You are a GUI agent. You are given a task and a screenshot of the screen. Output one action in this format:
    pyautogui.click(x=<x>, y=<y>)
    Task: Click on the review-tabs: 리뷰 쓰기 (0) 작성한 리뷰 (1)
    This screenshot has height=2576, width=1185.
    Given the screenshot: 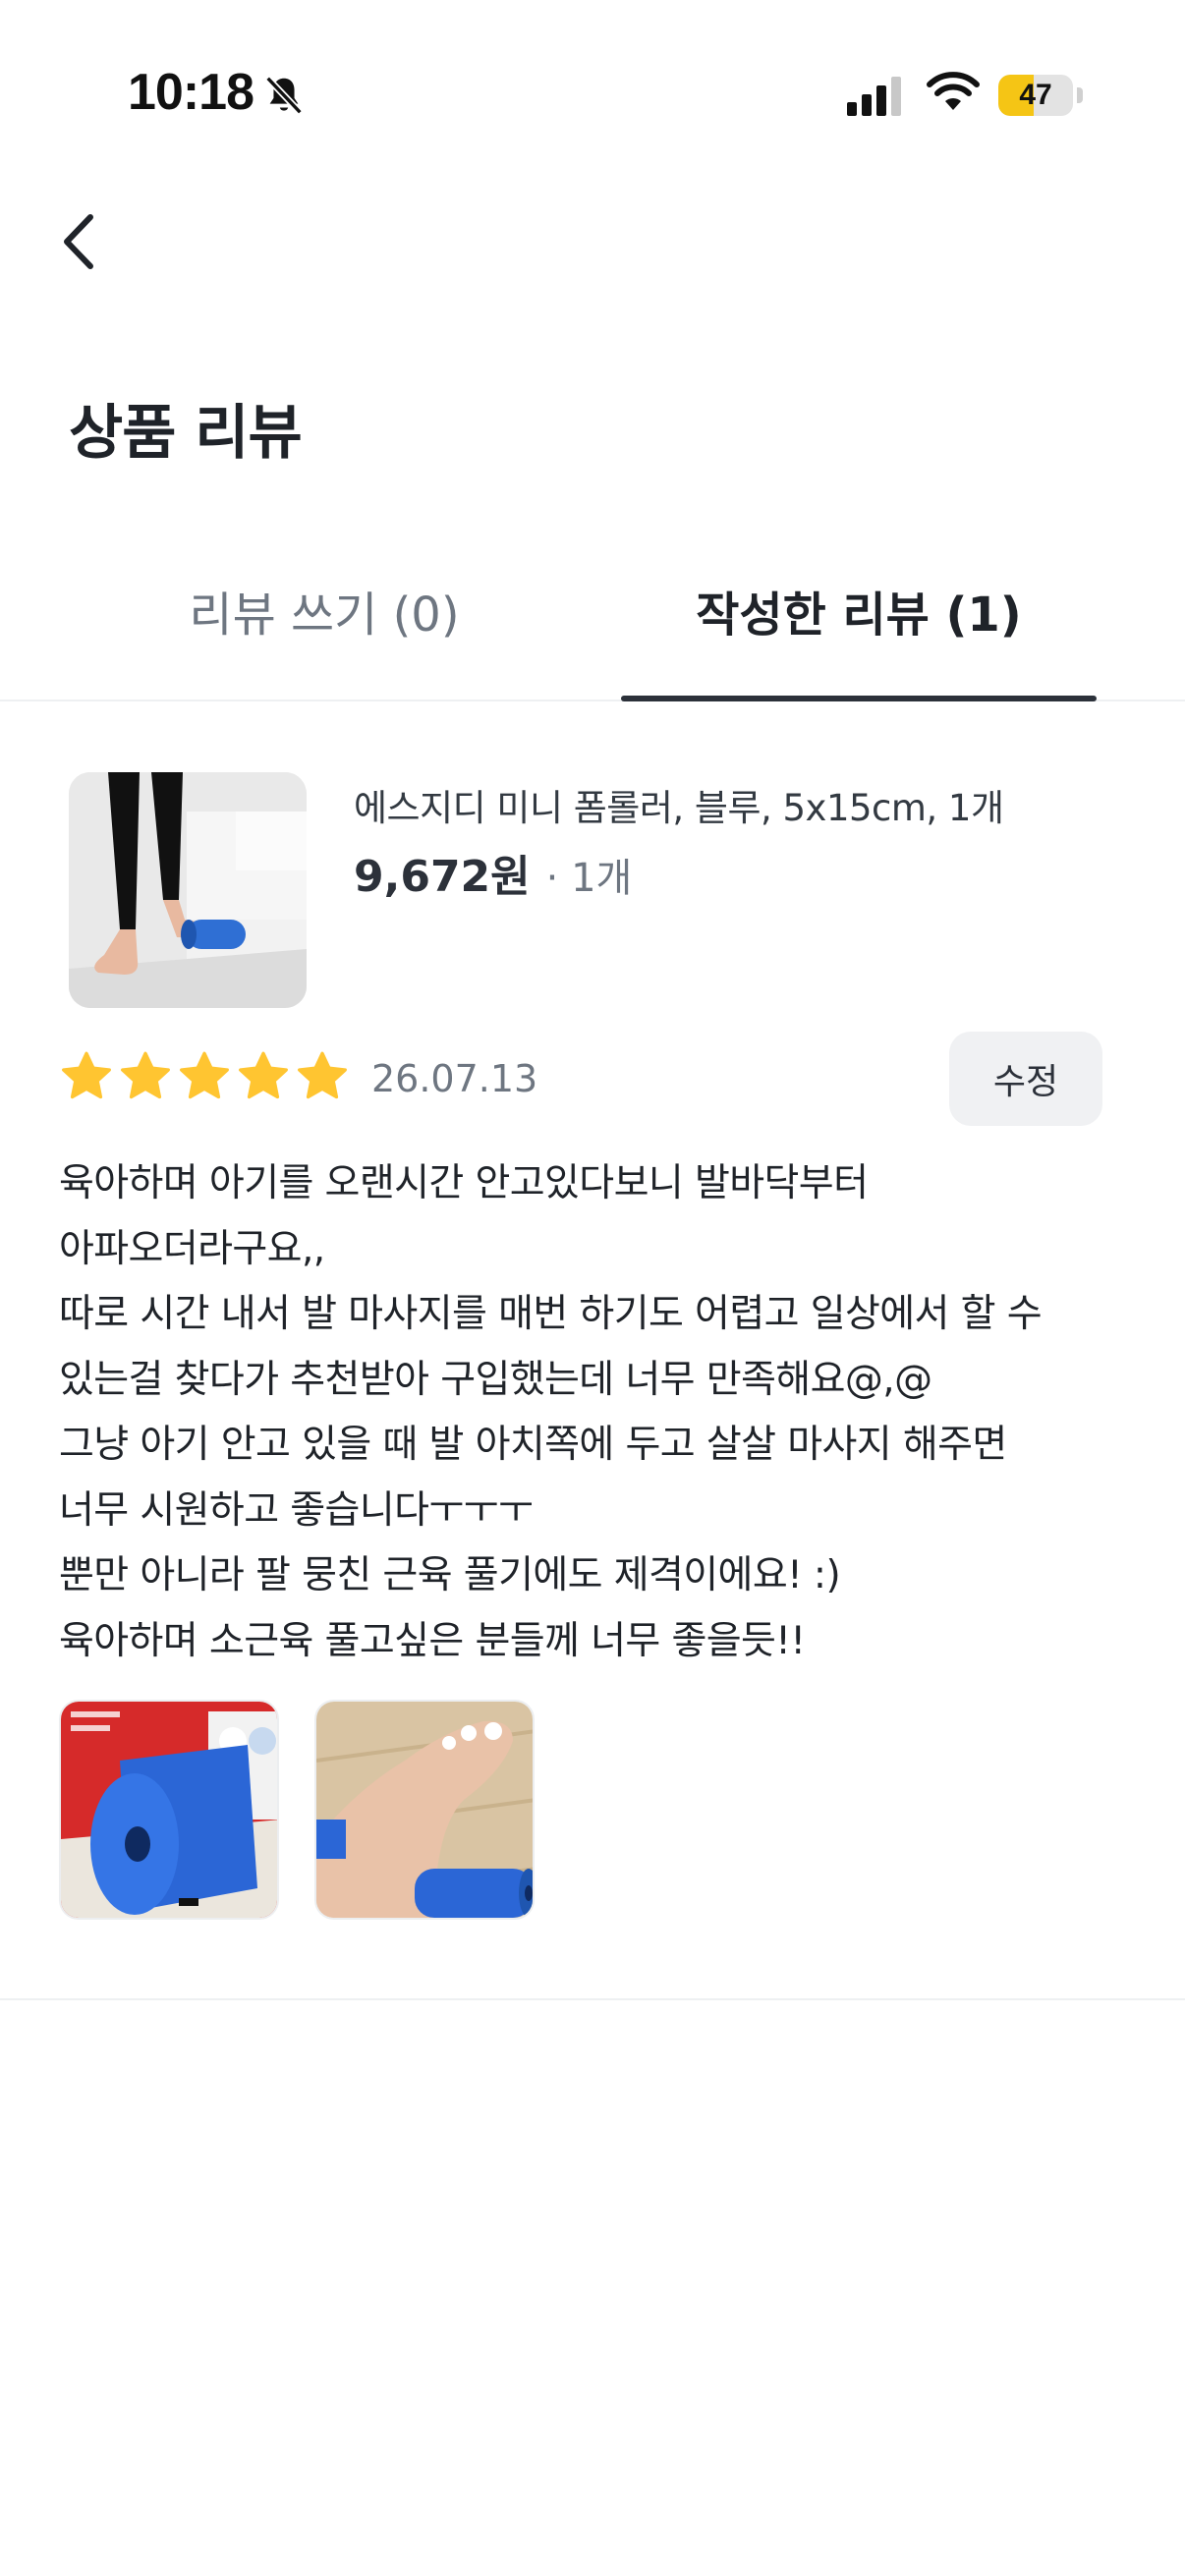 What is the action you would take?
    pyautogui.click(x=592, y=625)
    